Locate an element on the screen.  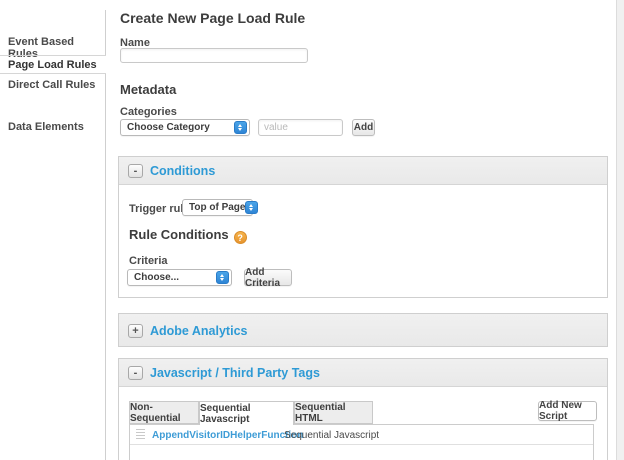
tab-sequential-html: Sequential HTML is located at coordinates (333, 412).